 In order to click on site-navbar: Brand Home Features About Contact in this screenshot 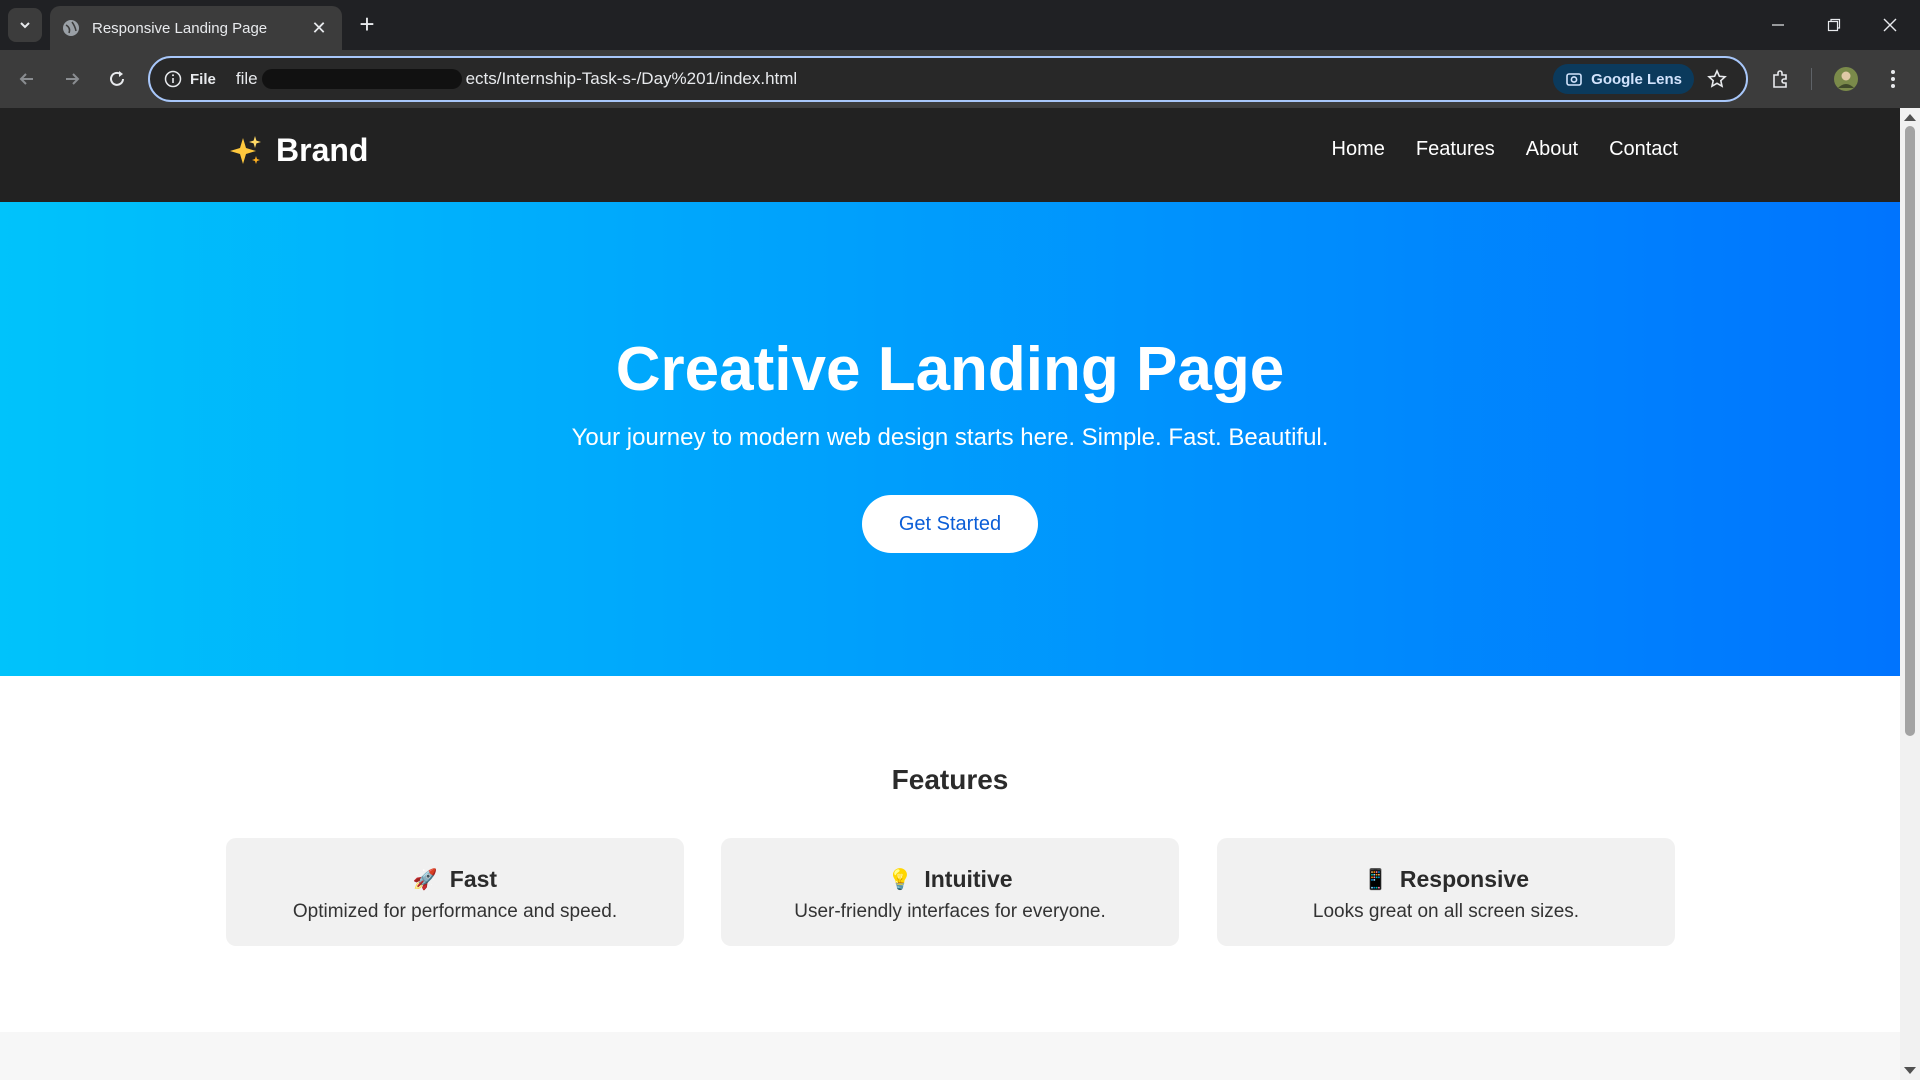, I will do `click(950, 155)`.